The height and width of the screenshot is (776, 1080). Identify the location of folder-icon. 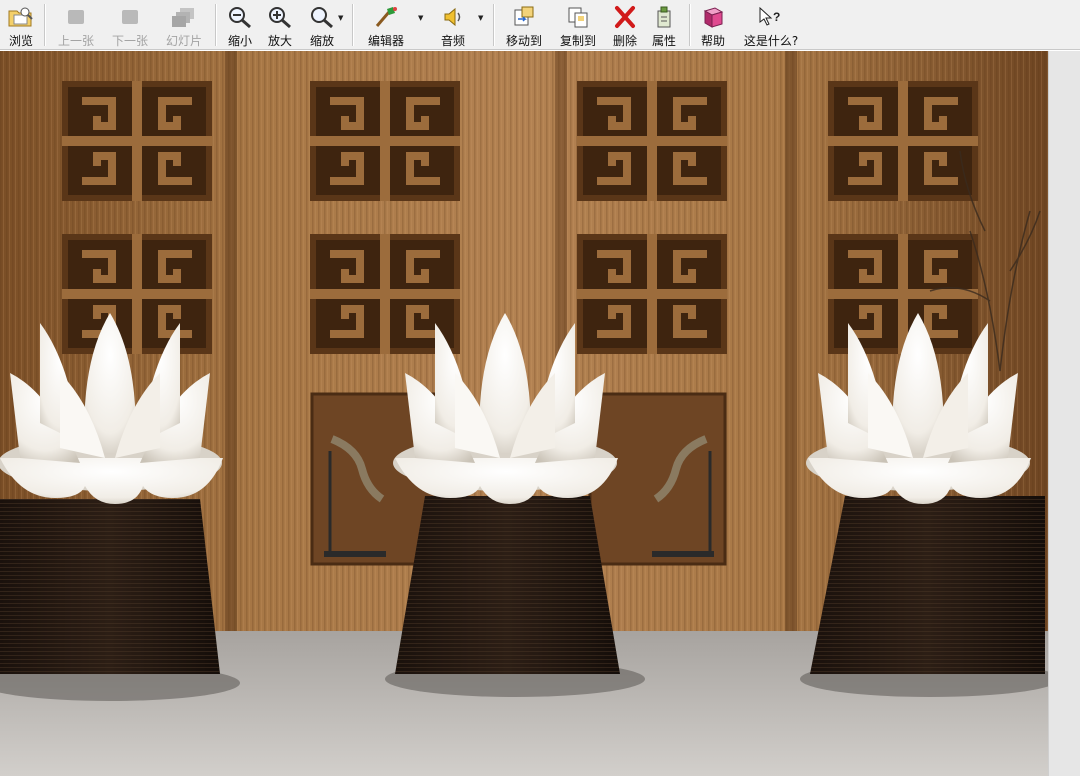
(21, 17).